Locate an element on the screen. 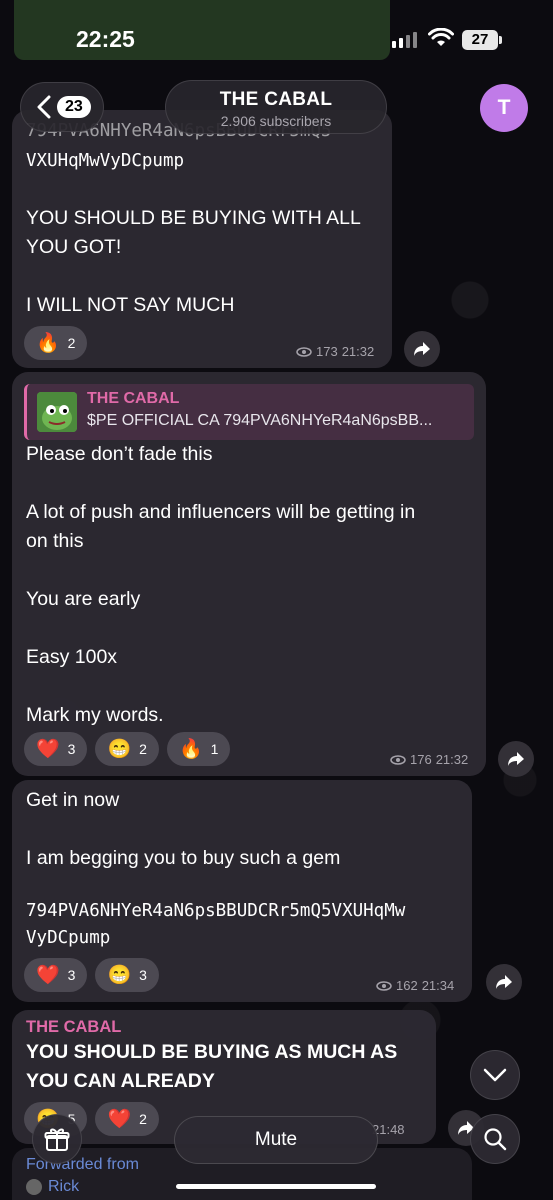 The image size is (553, 1200). message-time: 21:34 is located at coordinates (438, 985).